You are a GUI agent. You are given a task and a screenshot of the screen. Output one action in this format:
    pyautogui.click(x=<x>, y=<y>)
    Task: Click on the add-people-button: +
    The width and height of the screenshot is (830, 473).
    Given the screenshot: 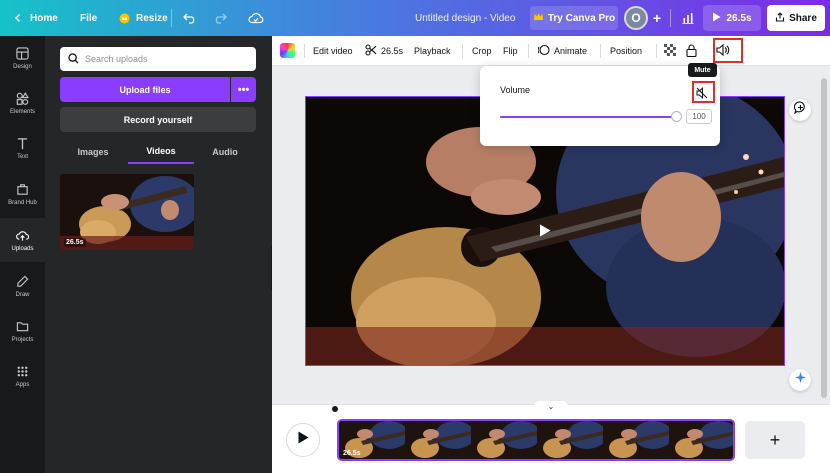 What is the action you would take?
    pyautogui.click(x=657, y=18)
    